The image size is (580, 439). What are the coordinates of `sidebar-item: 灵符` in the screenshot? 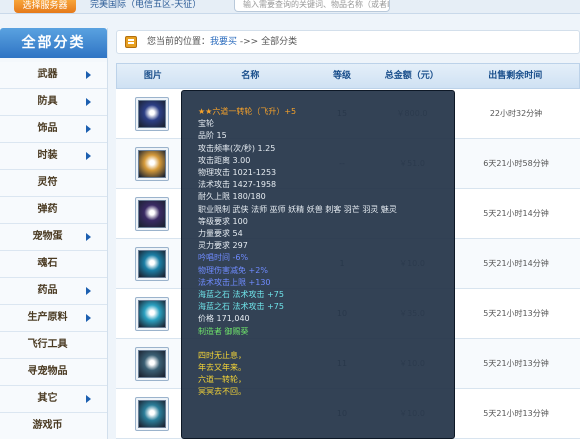 It's located at (53, 183).